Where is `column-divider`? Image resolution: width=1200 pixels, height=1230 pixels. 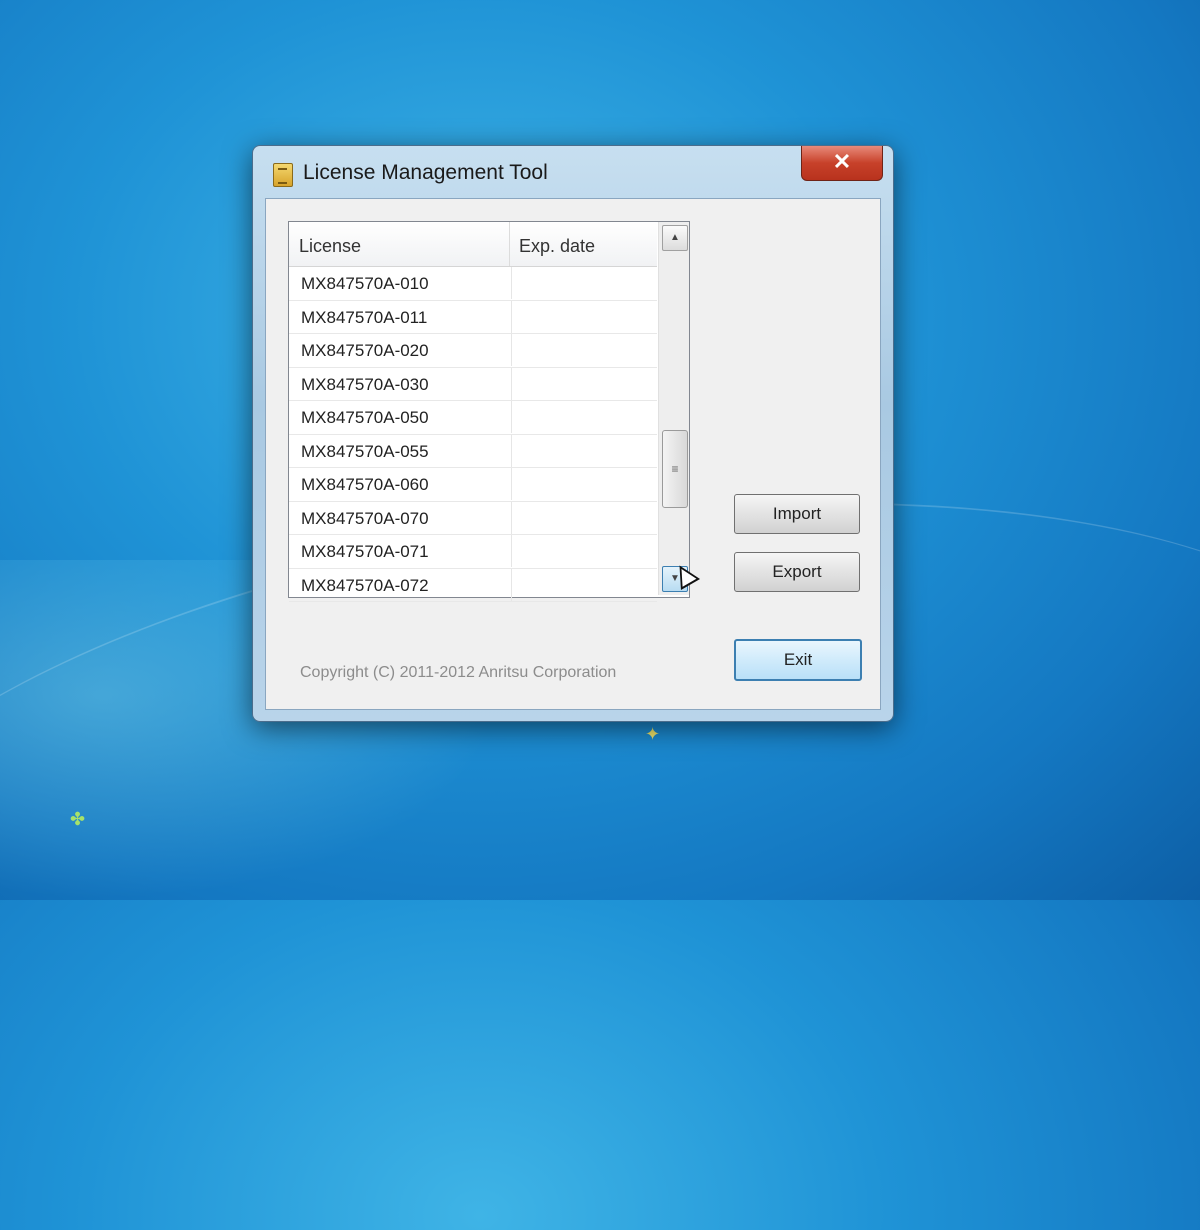 column-divider is located at coordinates (509, 244).